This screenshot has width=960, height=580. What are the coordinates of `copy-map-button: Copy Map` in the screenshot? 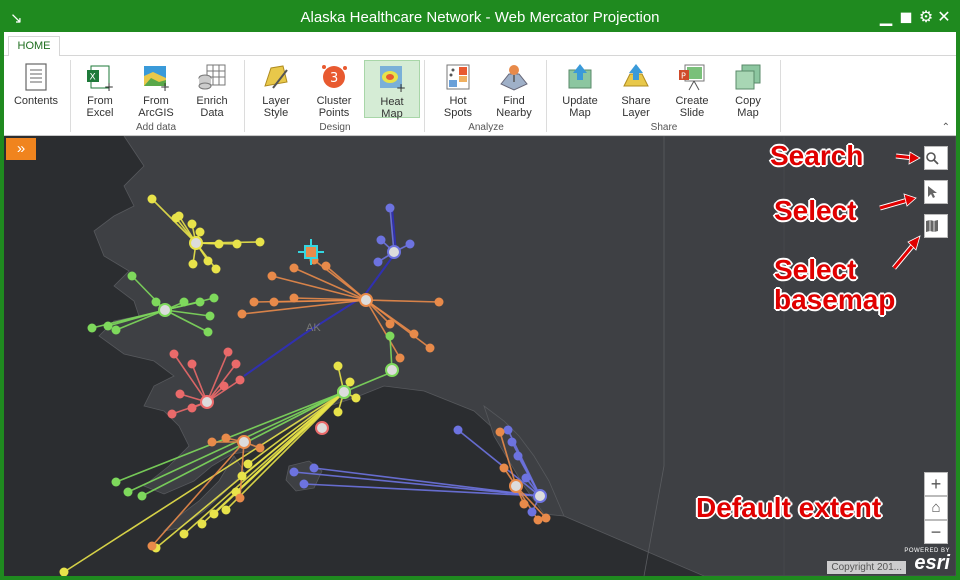 It's located at (748, 89).